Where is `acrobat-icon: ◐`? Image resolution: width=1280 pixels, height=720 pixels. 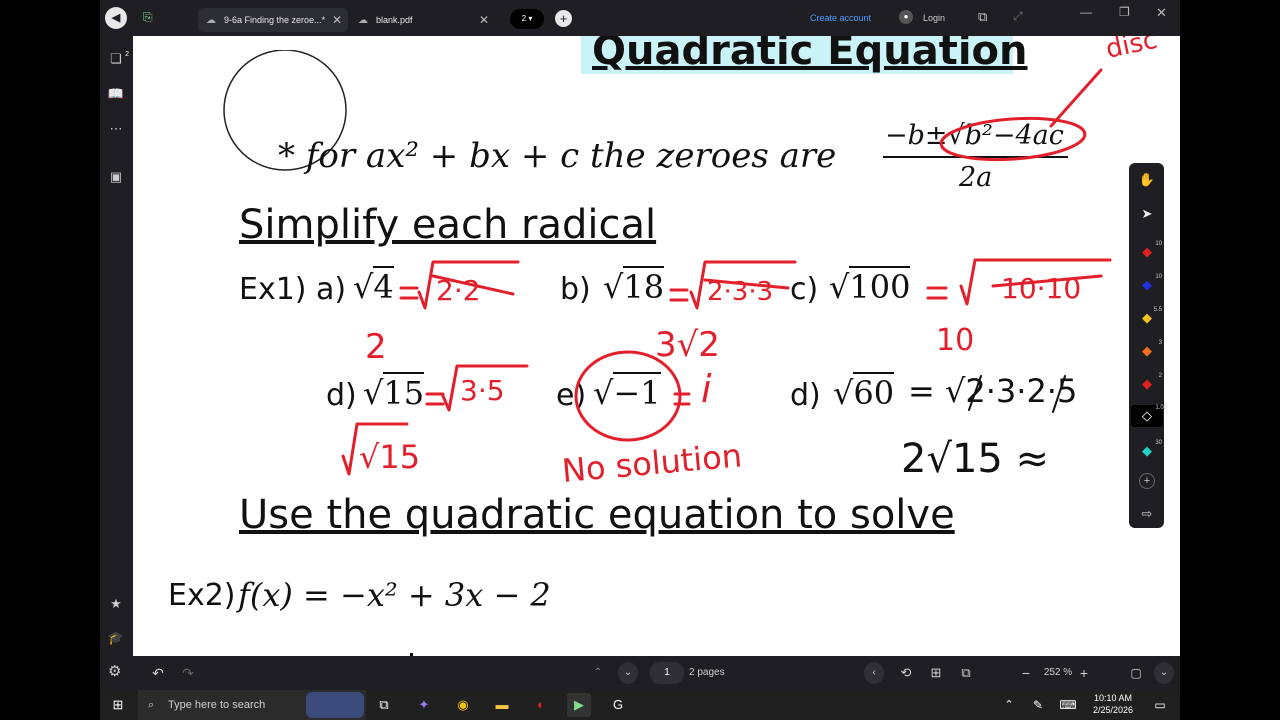 acrobat-icon: ◐ is located at coordinates (541, 705).